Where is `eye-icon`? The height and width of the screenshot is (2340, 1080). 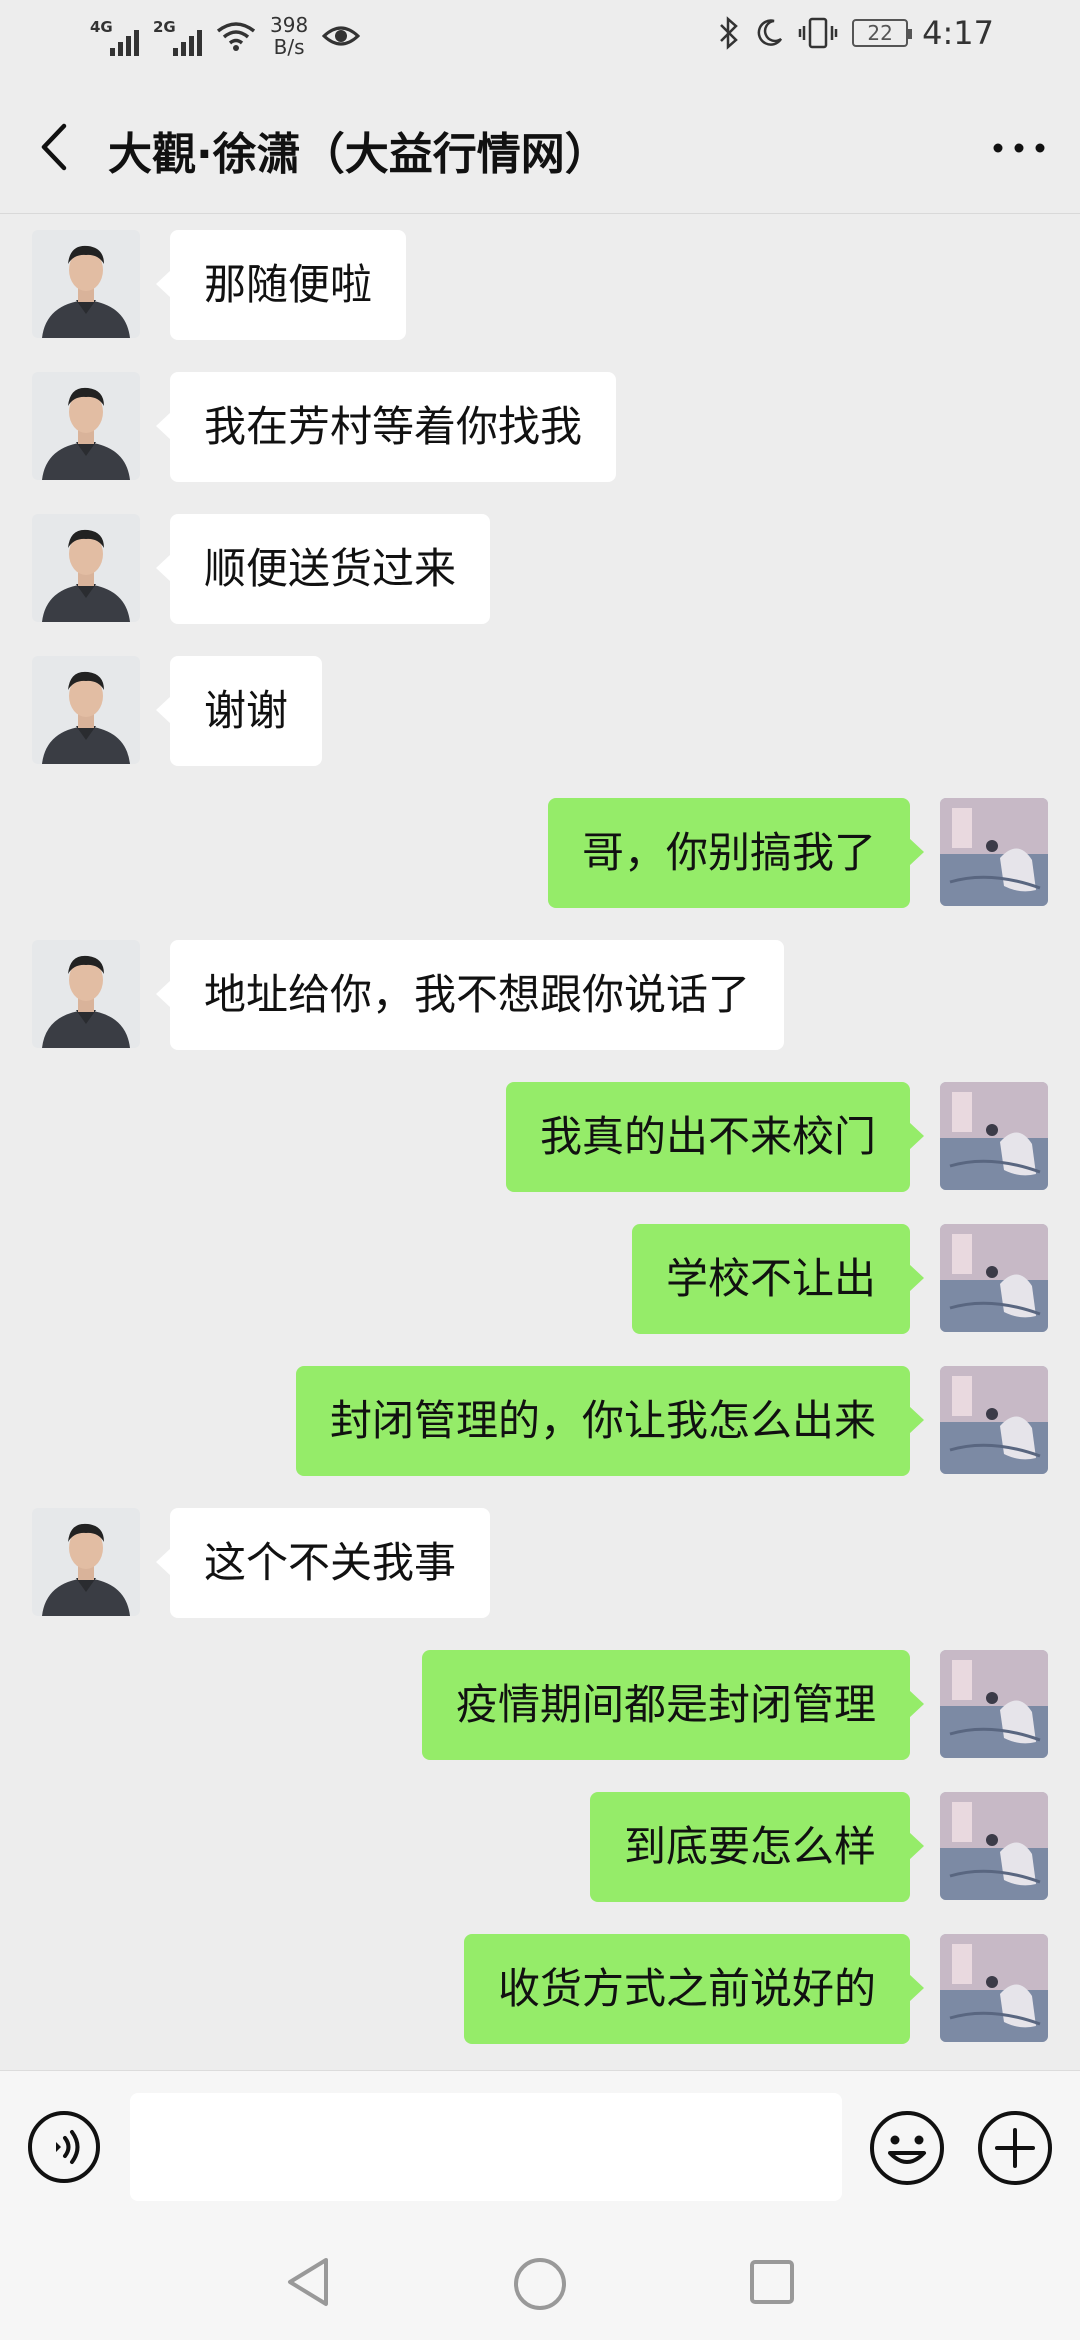 eye-icon is located at coordinates (341, 36).